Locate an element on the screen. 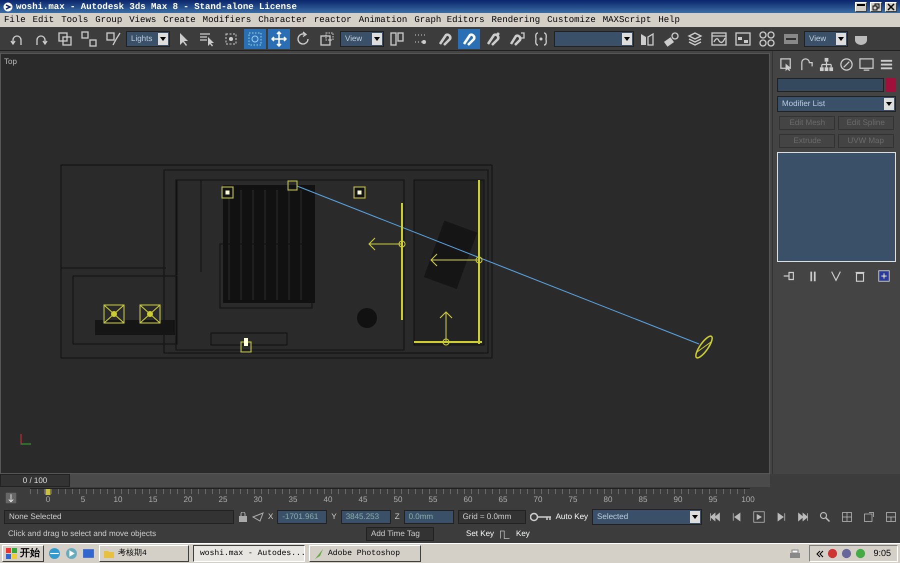  window-title: woshi.max - Autodesk 3ds Max 8 - Stand-alone License is located at coordinates (157, 7).